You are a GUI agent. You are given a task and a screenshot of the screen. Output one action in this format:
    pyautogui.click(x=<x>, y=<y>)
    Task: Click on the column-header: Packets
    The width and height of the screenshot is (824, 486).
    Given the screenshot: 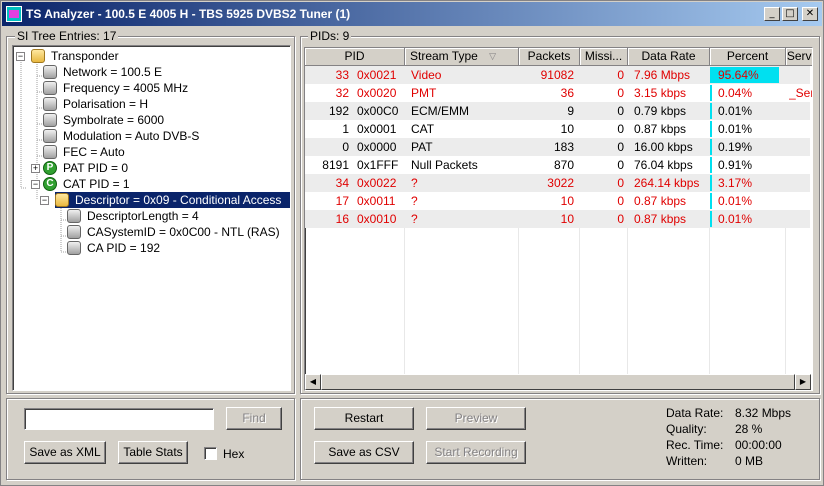 What is the action you would take?
    pyautogui.click(x=549, y=57)
    